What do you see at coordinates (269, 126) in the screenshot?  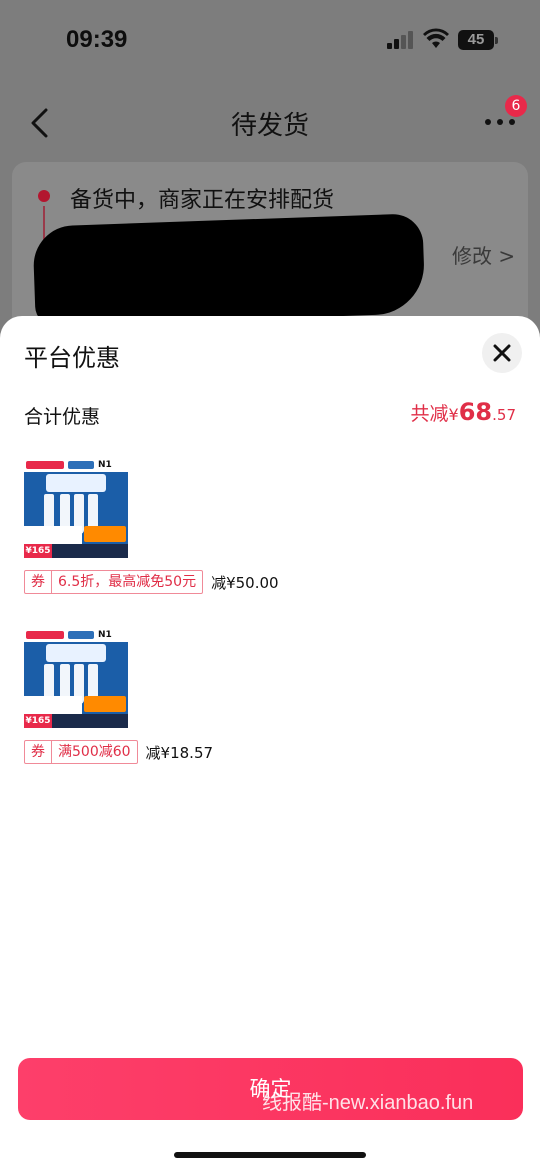 I see `page-title: 待发货` at bounding box center [269, 126].